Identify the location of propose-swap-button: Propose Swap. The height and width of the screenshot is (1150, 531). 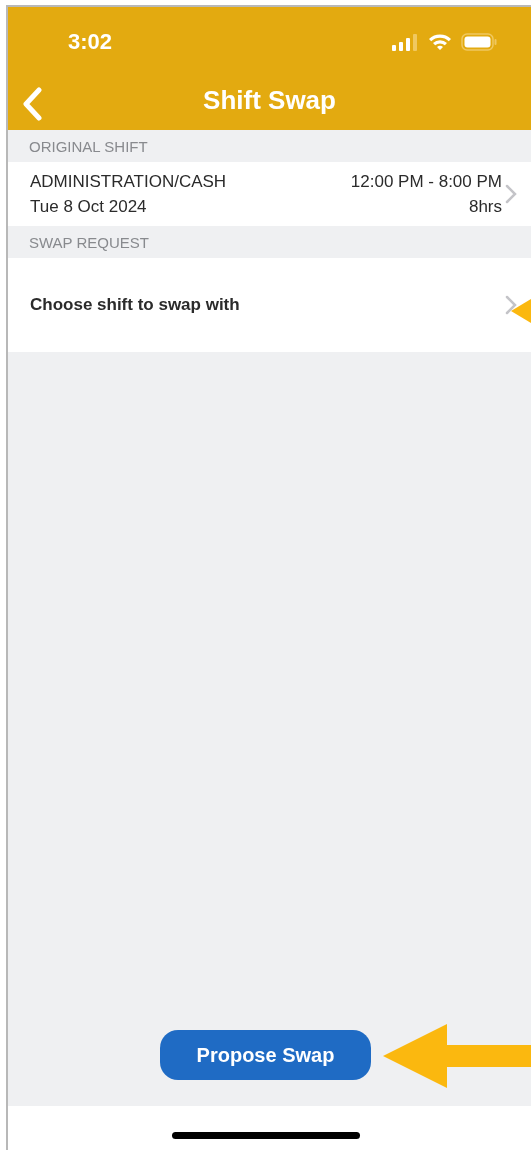
(265, 1055).